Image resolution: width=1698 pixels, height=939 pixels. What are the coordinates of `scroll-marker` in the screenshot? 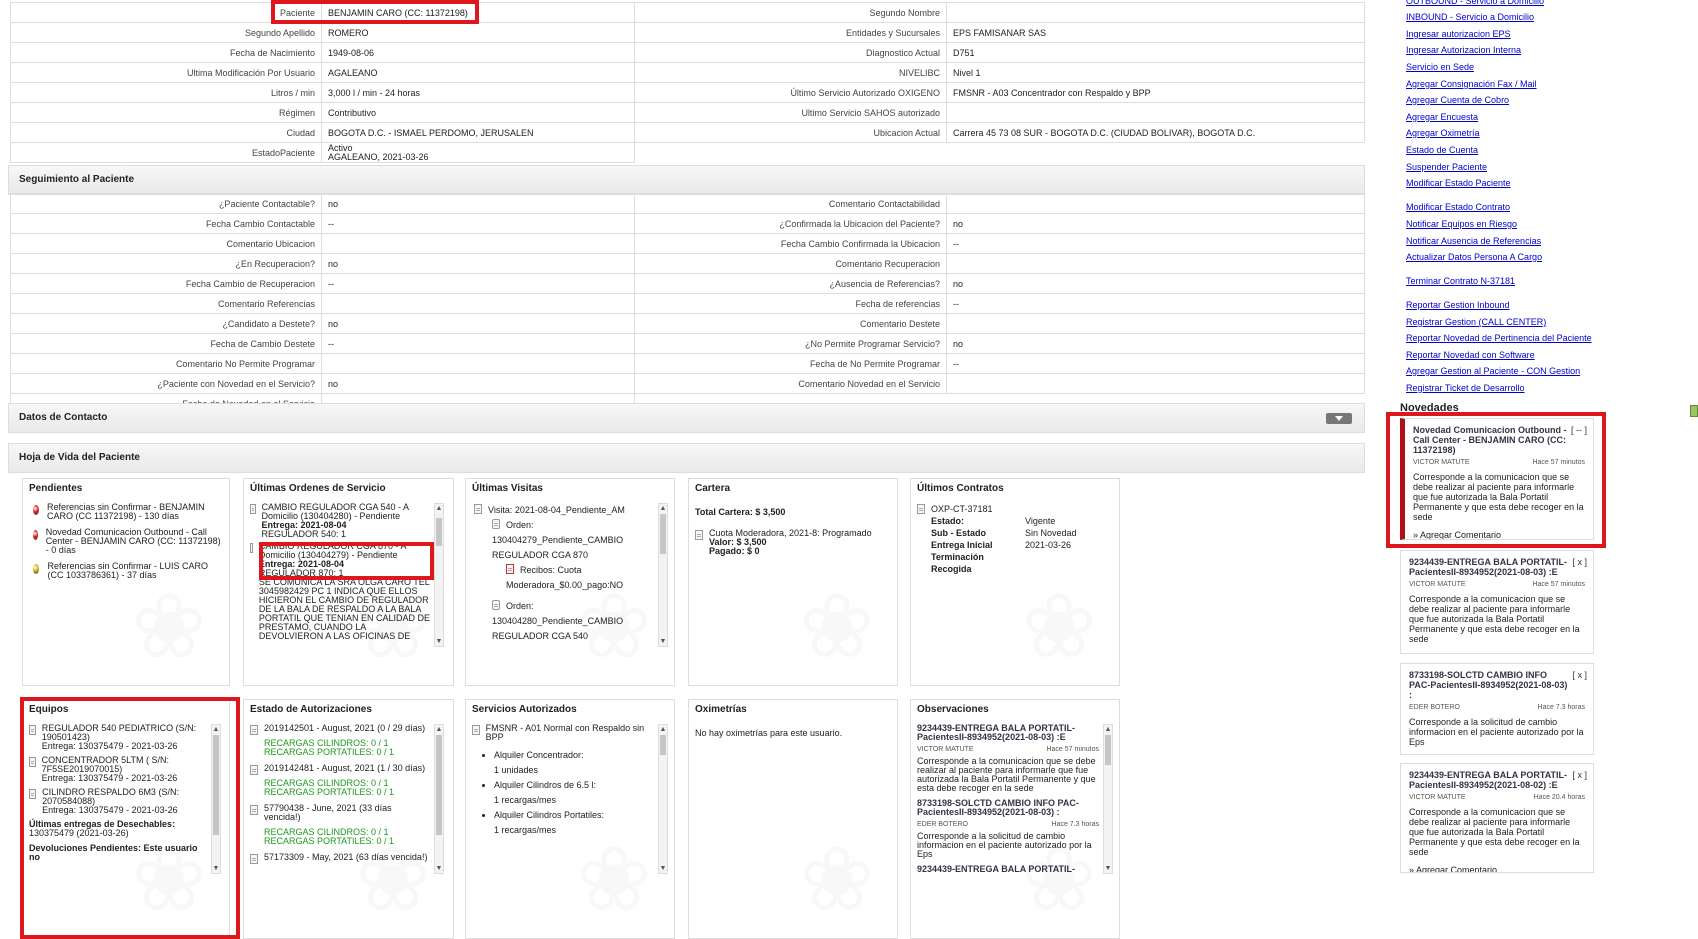 It's located at (1694, 411).